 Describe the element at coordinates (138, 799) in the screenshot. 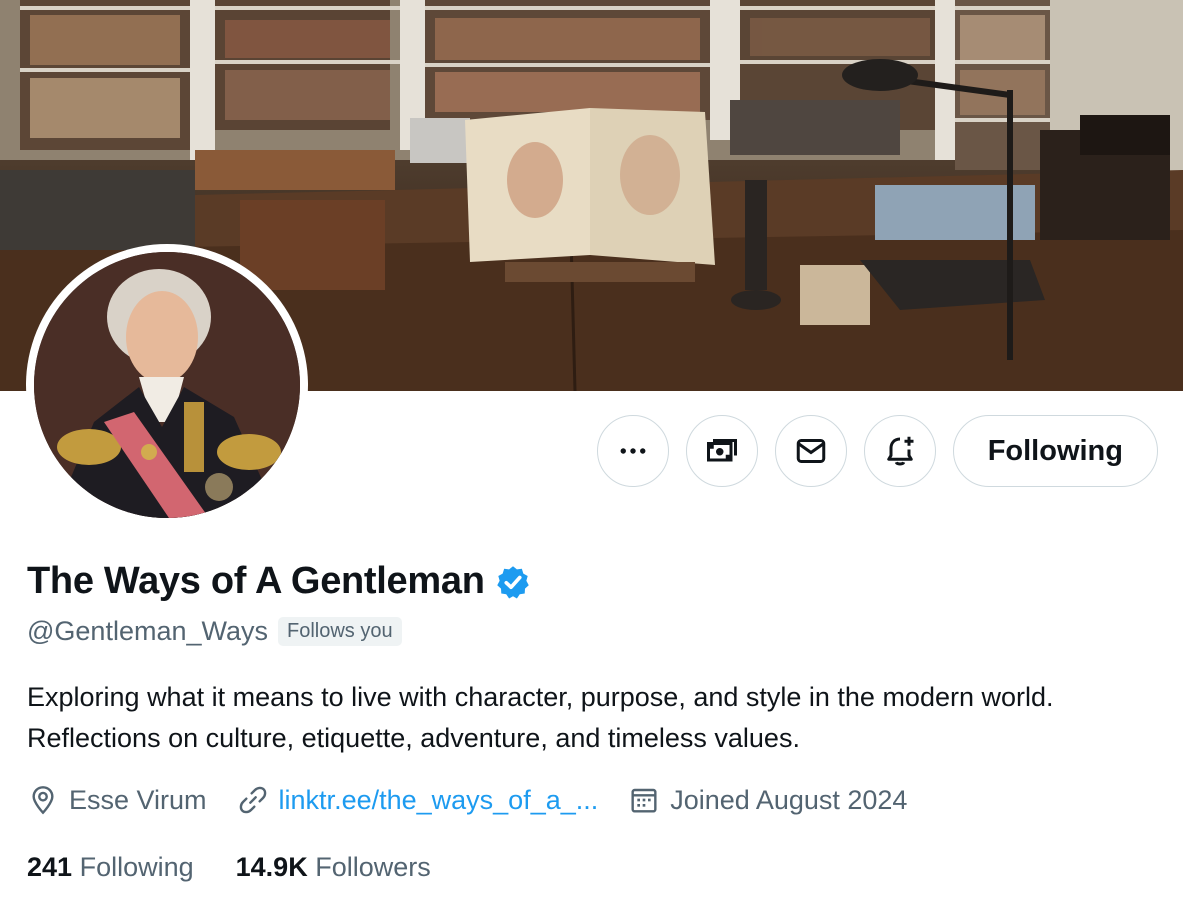

I see `location-text: Esse Virum` at that location.